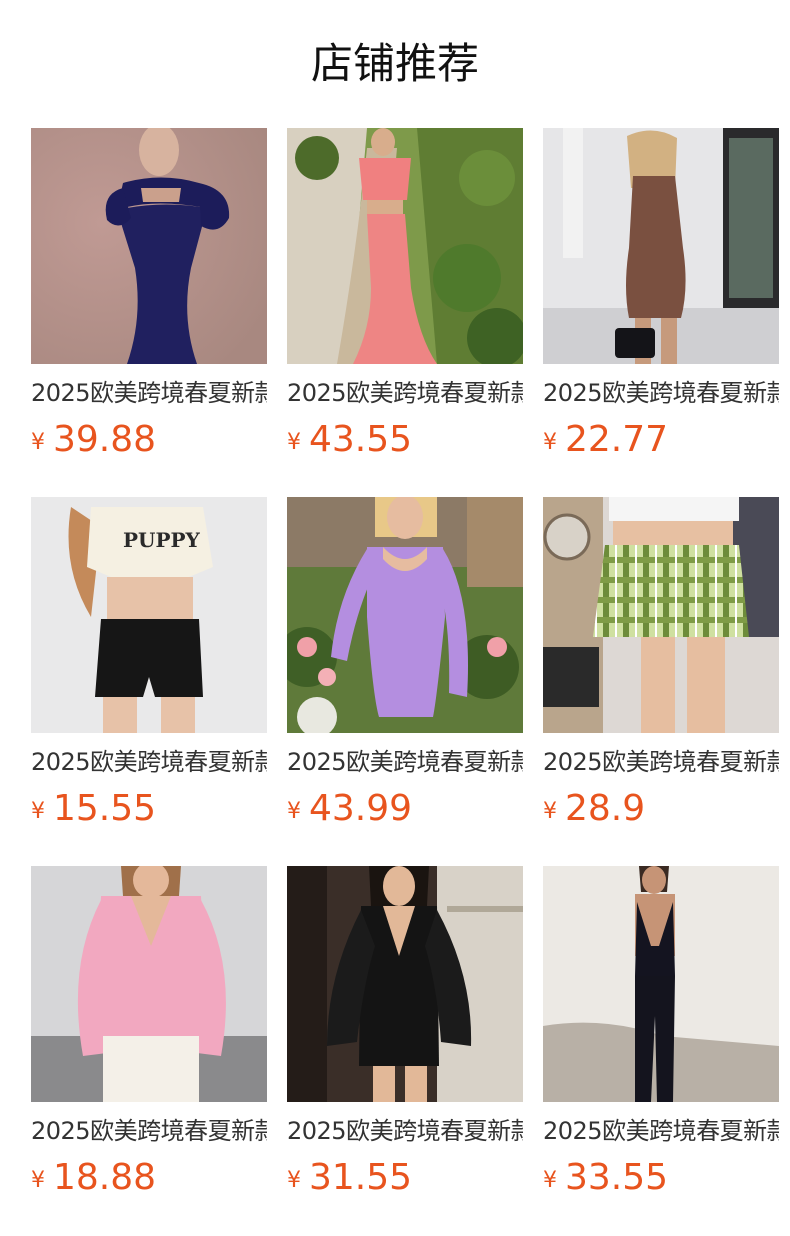 The width and height of the screenshot is (790, 1236). I want to click on page-title: 店铺推荐, so click(394, 63).